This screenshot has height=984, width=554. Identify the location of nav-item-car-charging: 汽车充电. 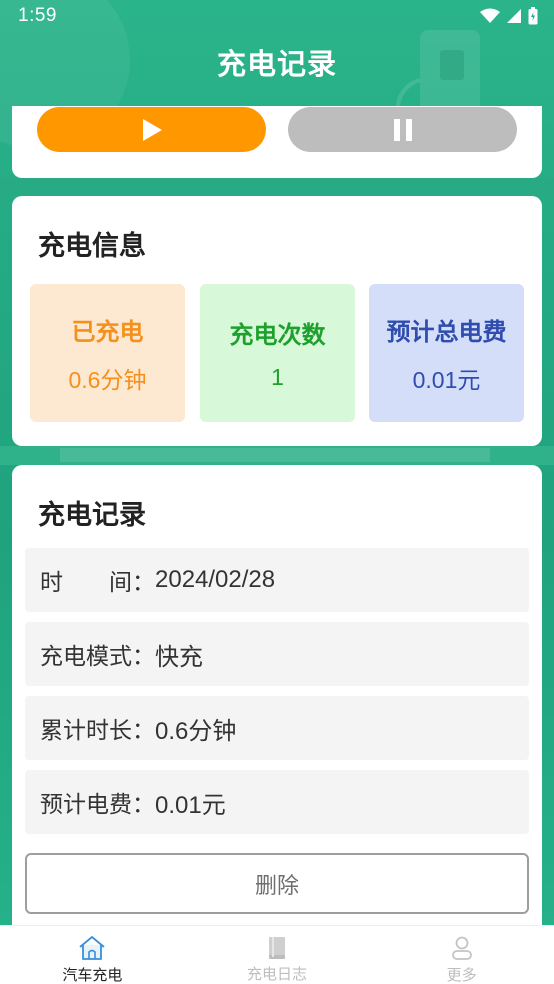
(92, 955).